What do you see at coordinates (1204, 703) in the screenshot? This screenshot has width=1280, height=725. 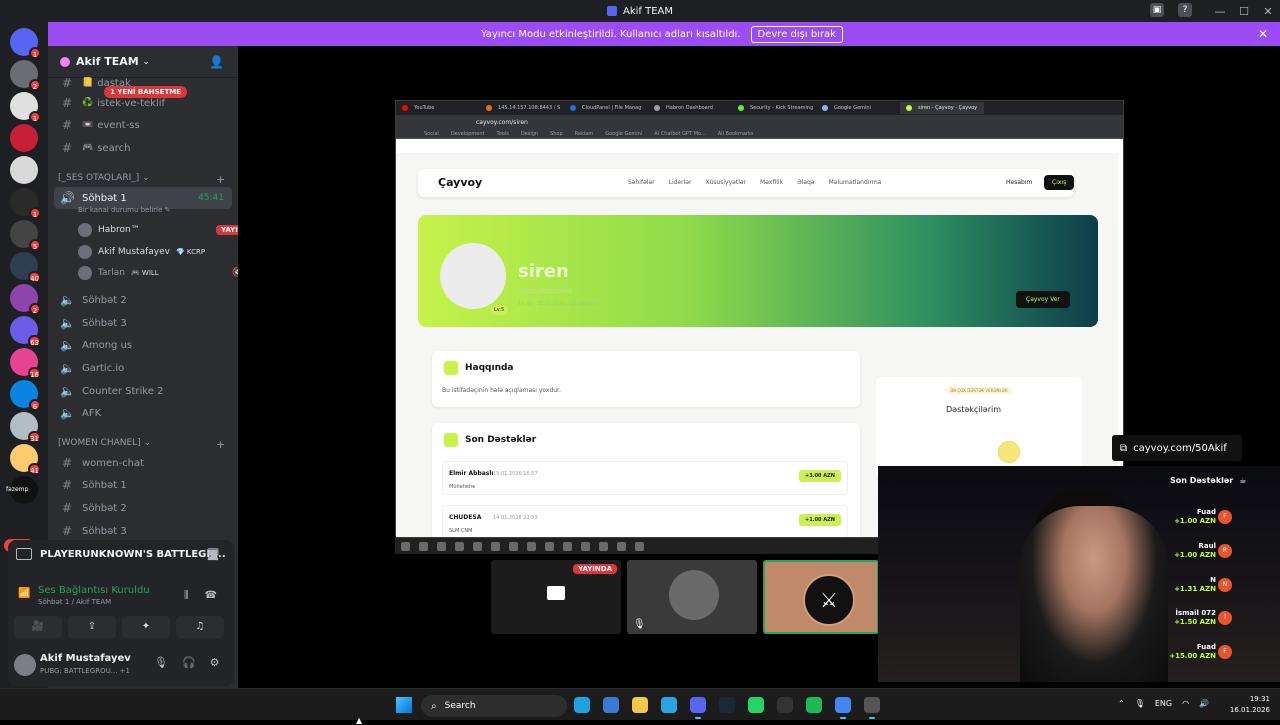 I see `volume-icon: 🔊` at bounding box center [1204, 703].